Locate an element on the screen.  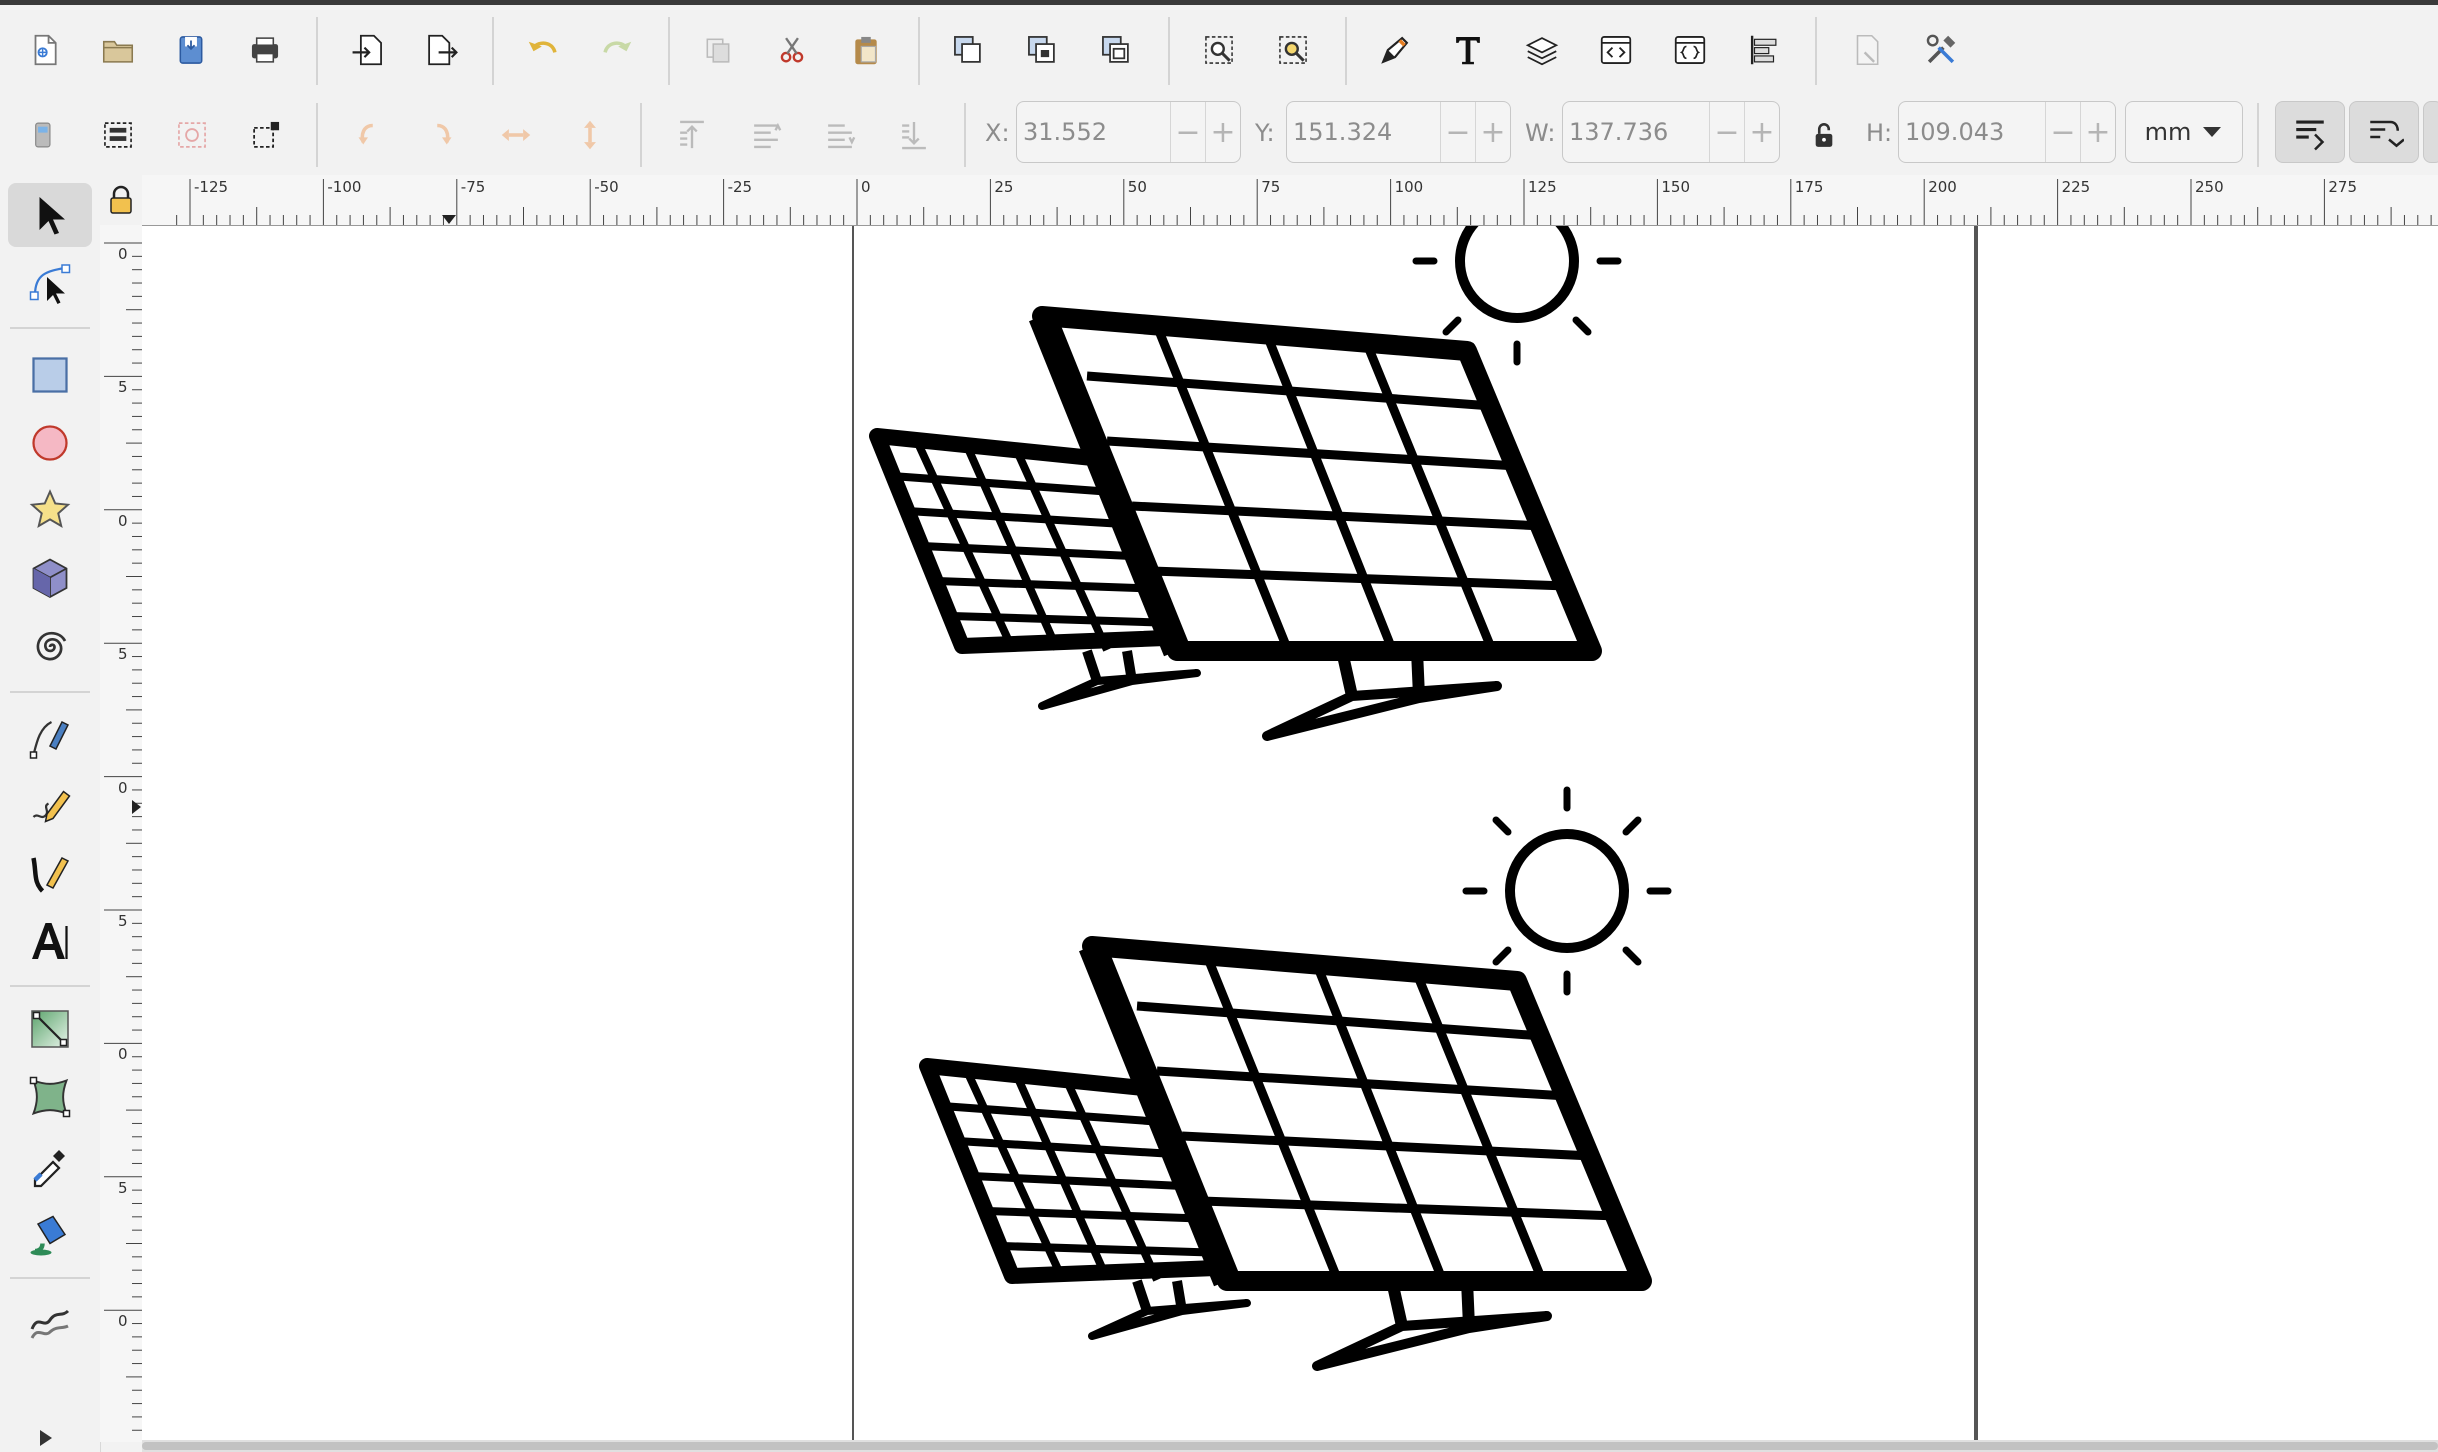
w-spinbox: 137.736 − + is located at coordinates (1671, 132).